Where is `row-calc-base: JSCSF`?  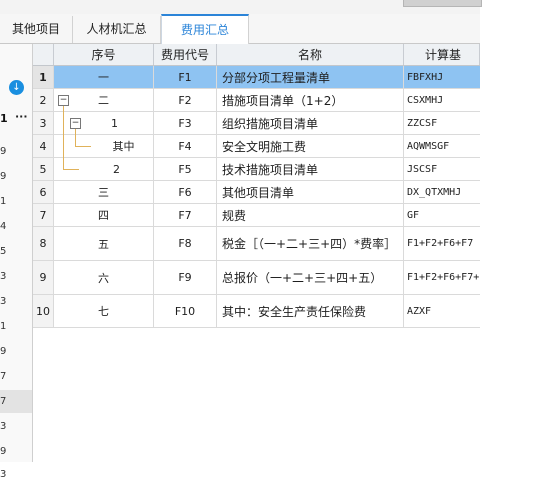
row-calc-base: JSCSF is located at coordinates (442, 169).